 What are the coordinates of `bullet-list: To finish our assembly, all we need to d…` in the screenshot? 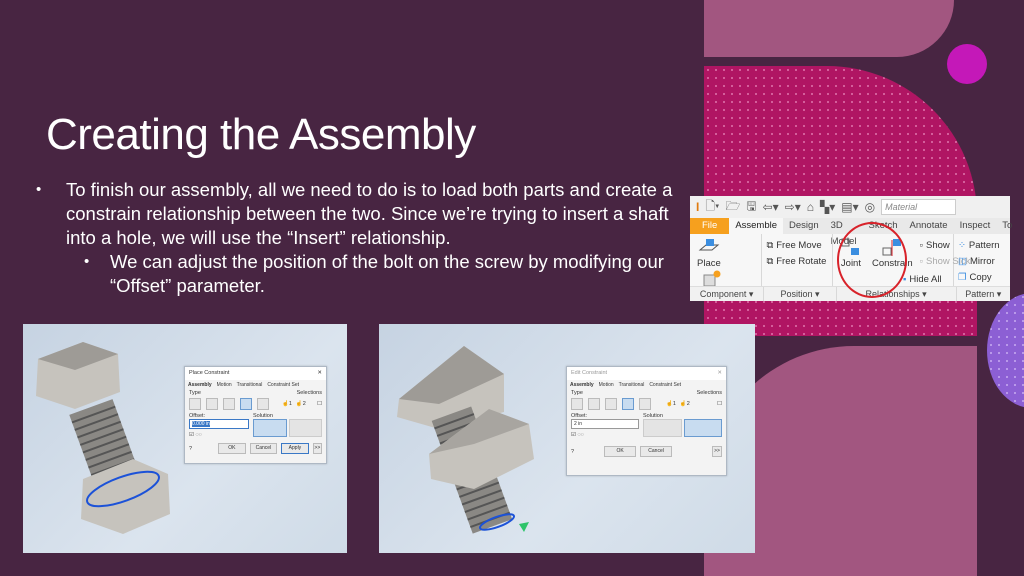 It's located at (355, 238).